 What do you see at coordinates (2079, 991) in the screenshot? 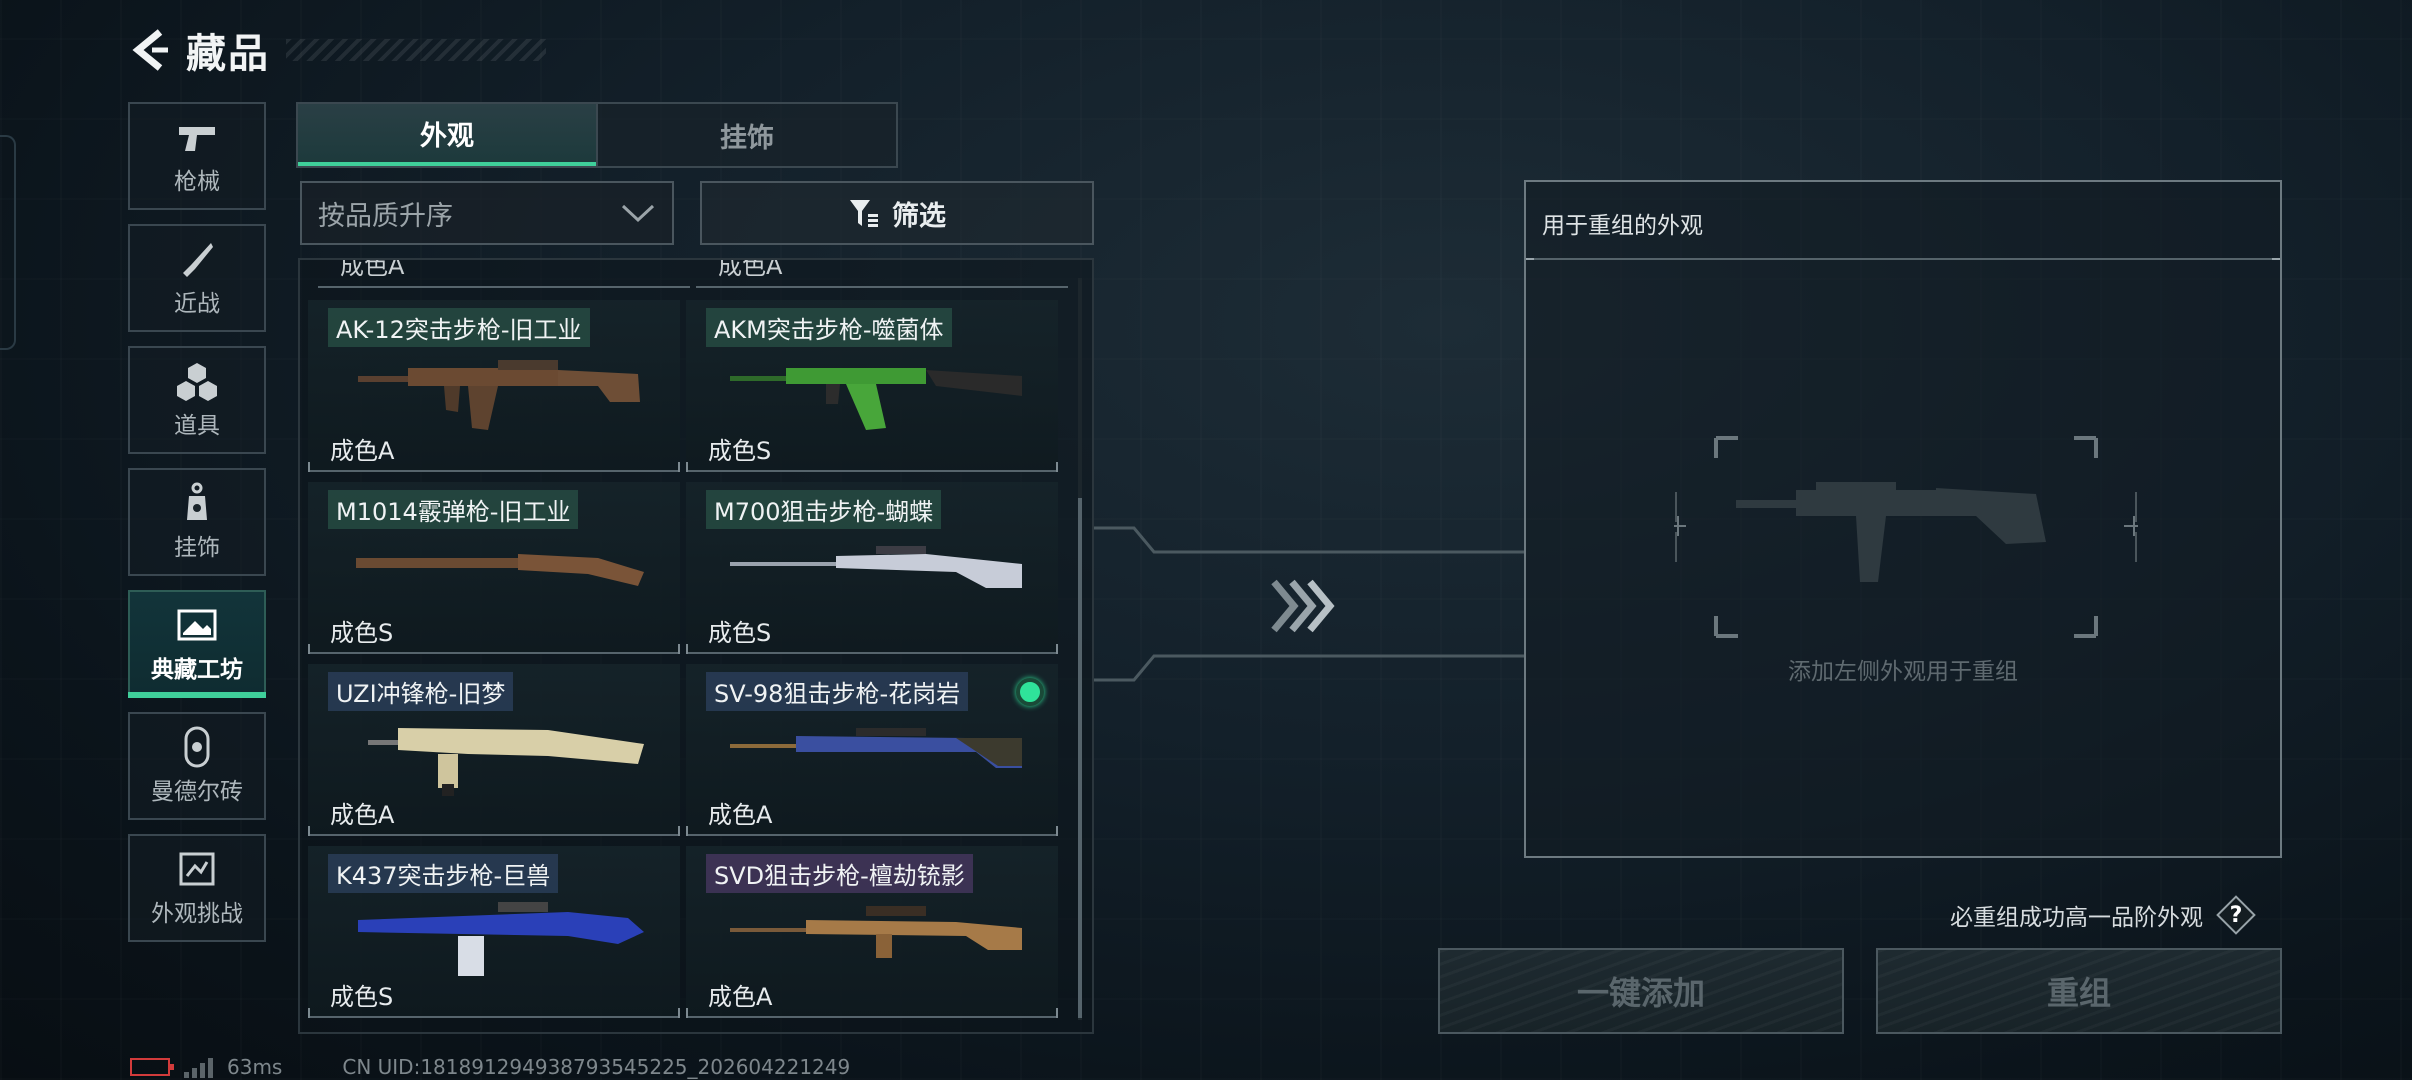
I see `reorganize-button: 重组` at bounding box center [2079, 991].